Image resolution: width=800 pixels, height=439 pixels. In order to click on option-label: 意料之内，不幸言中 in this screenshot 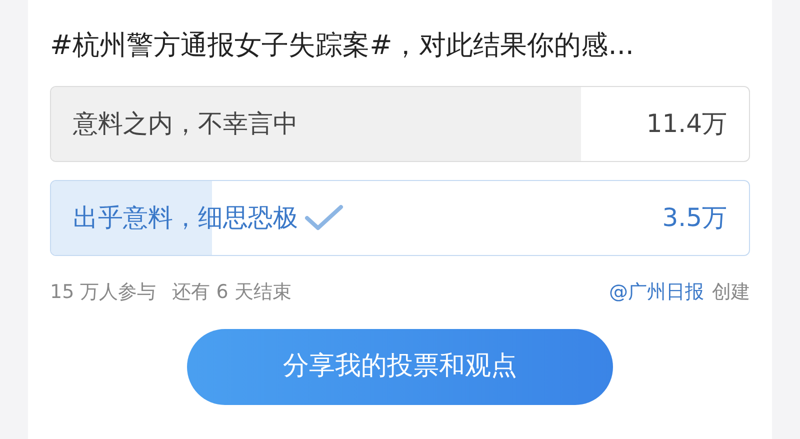, I will do `click(185, 124)`.